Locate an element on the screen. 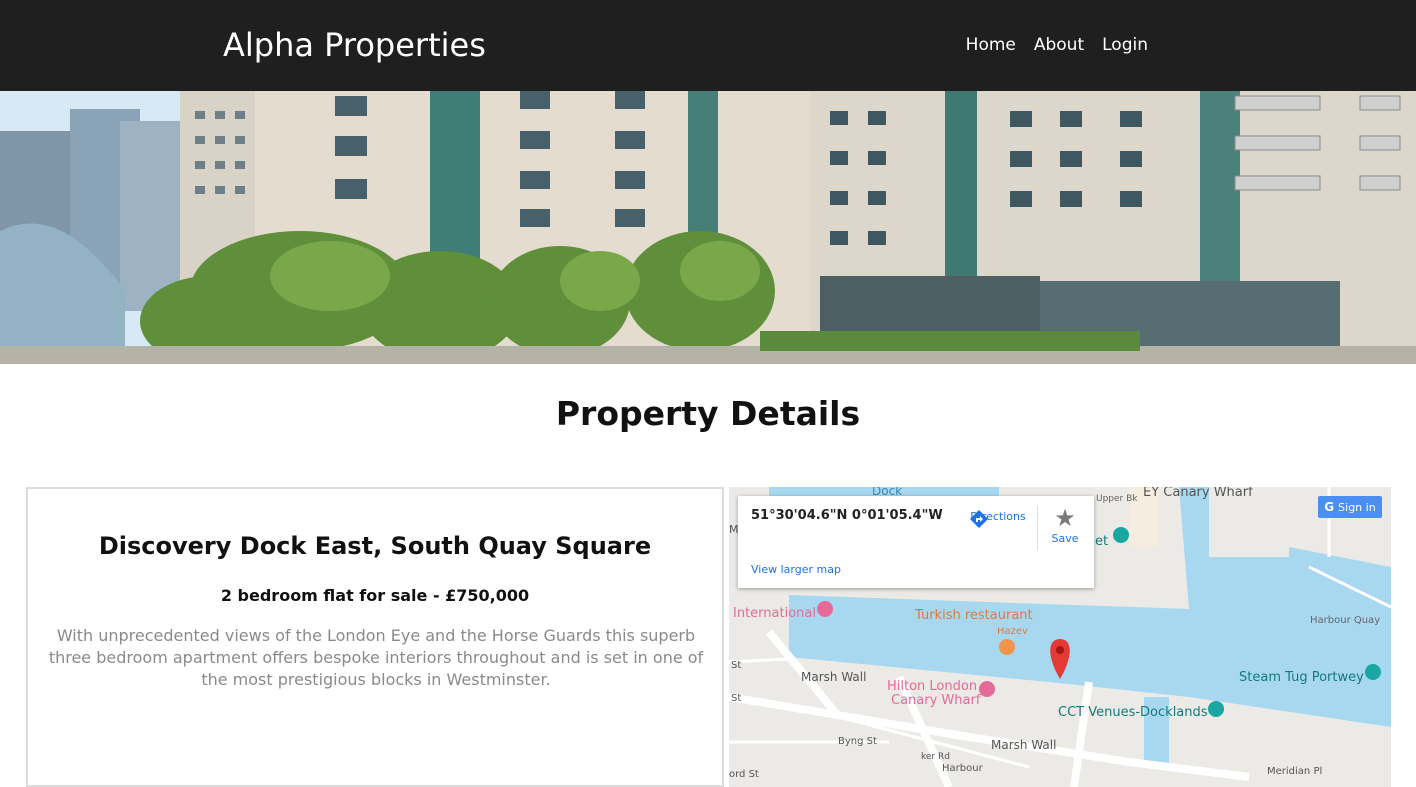 The width and height of the screenshot is (1416, 787). map-label-meridian: Meridian Pl is located at coordinates (1295, 771).